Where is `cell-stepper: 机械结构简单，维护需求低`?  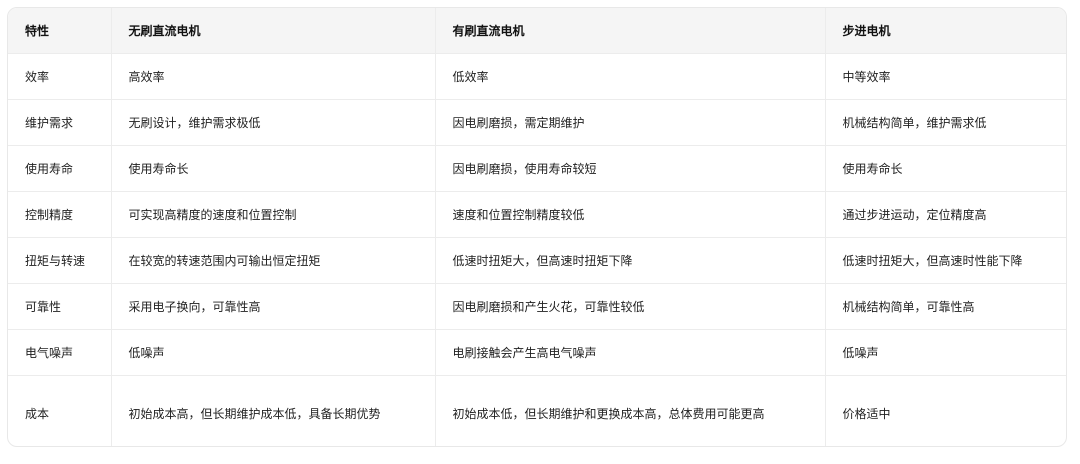 cell-stepper: 机械结构简单，维护需求低 is located at coordinates (945, 122).